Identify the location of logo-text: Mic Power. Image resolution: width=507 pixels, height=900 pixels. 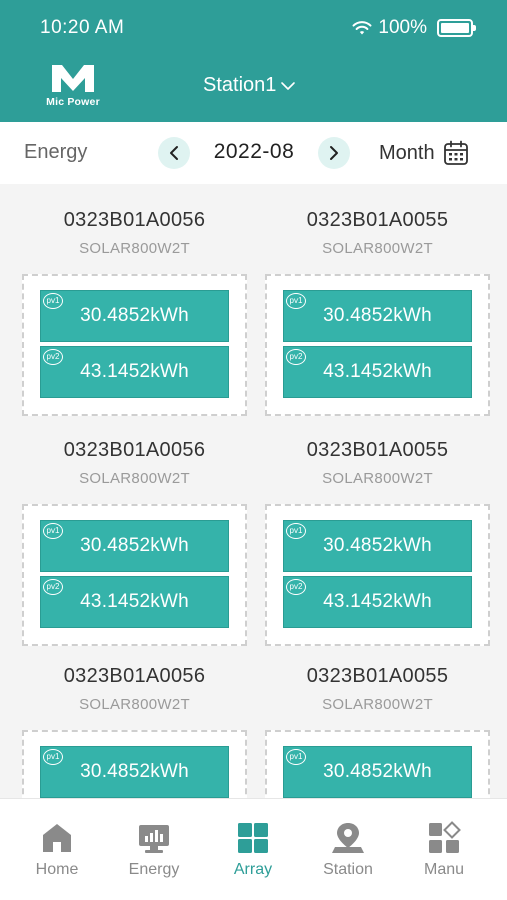
(73, 102).